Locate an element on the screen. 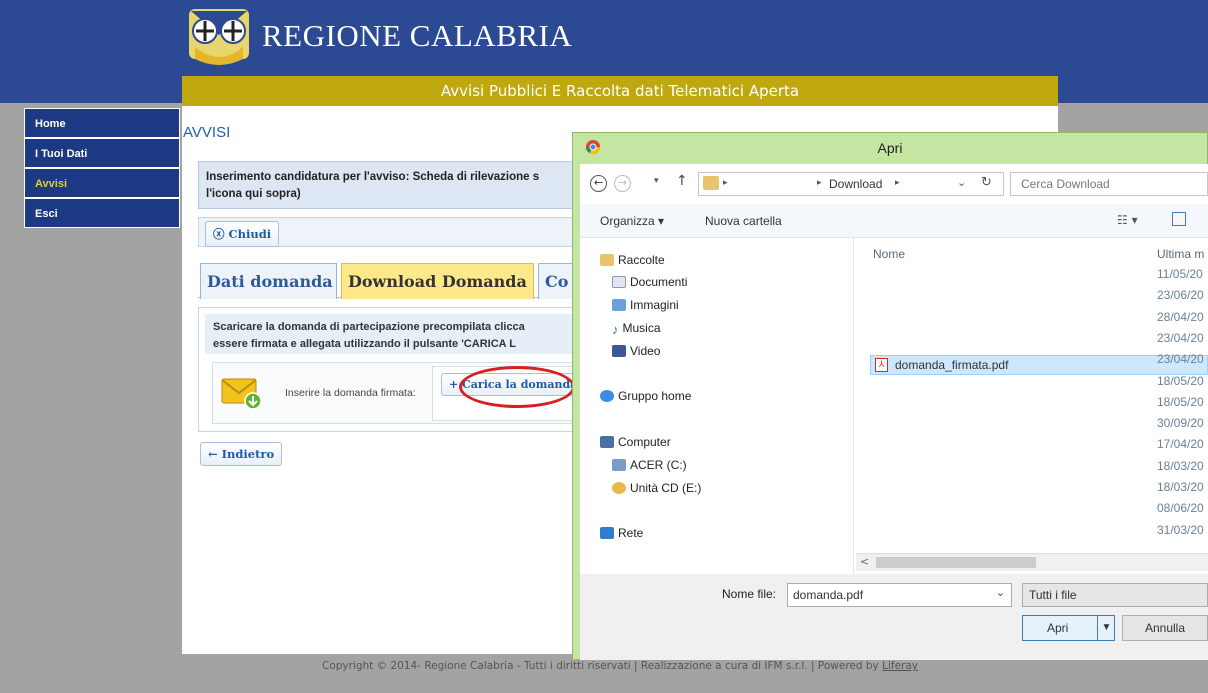 Image resolution: width=1208 pixels, height=693 pixels. dialog-toolbar: Organizza ▾ Nuova cartella ☷ ▾ is located at coordinates (894, 221).